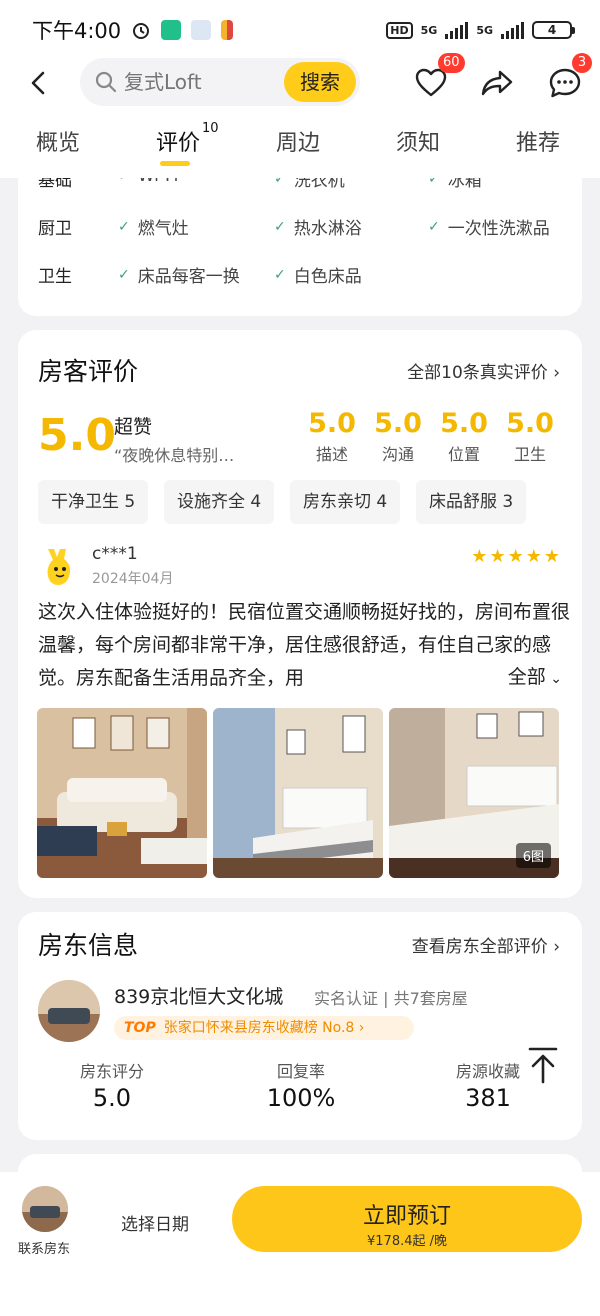  I want to click on host-stat: 房东评分 5.0, so click(112, 1085).